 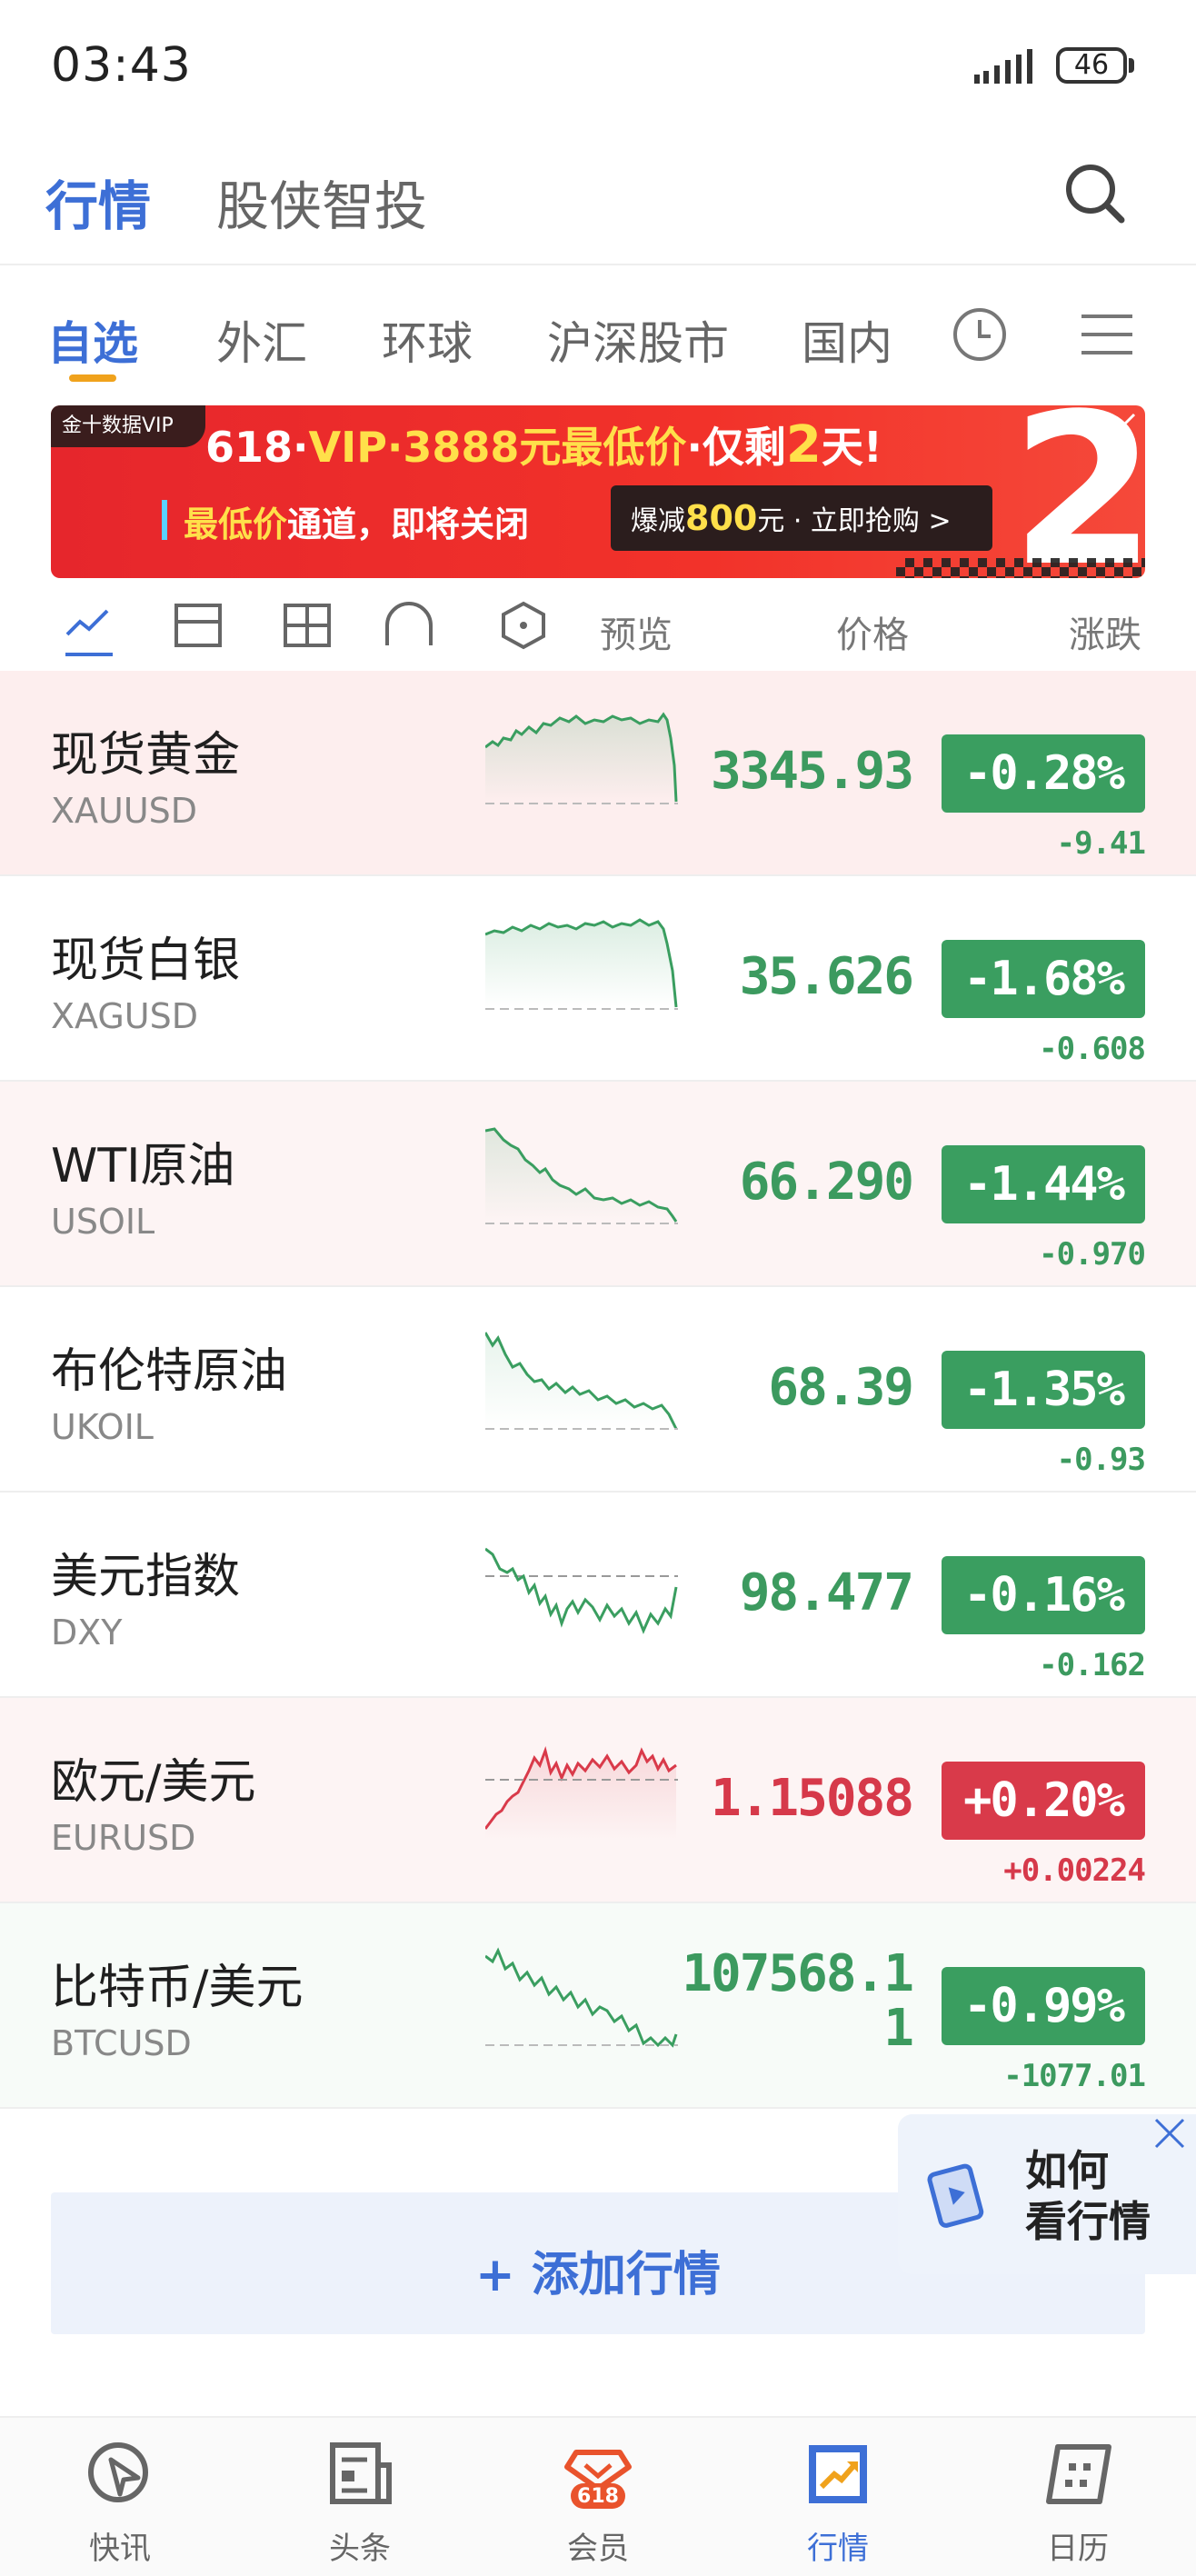 I want to click on quote-change-value: -0.162, so click(x=1092, y=1665).